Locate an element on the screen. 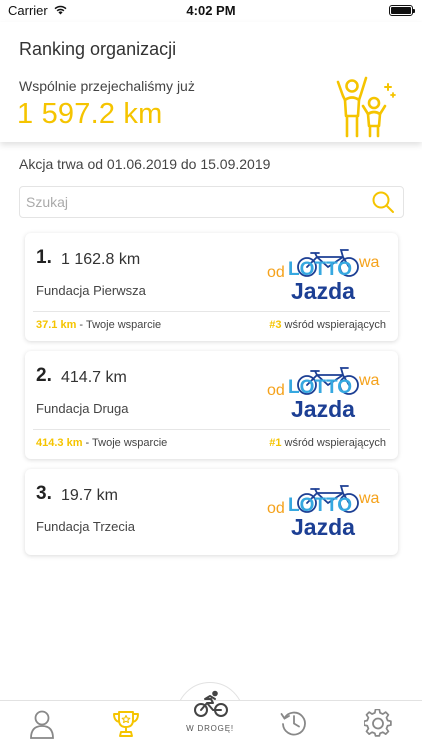  supporter-rank-value: #1 is located at coordinates (275, 443).